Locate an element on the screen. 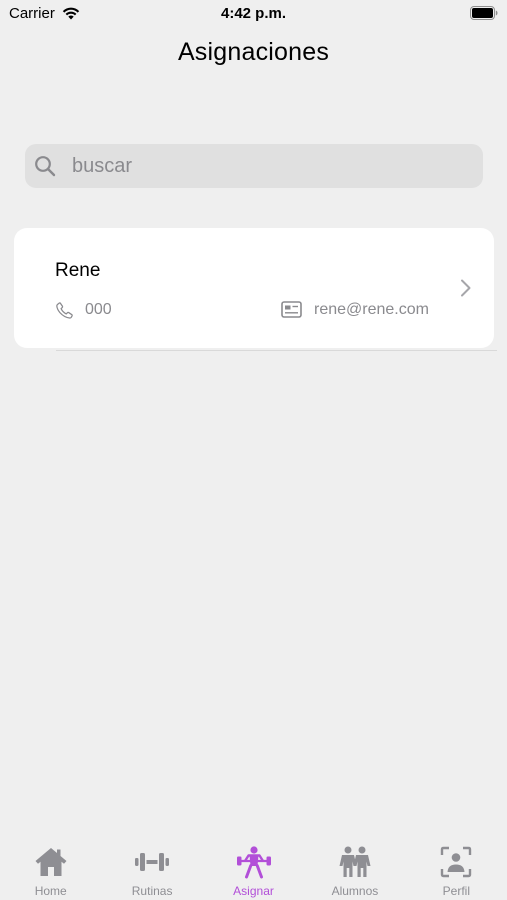 The height and width of the screenshot is (900, 507). id-card-icon is located at coordinates (291, 309).